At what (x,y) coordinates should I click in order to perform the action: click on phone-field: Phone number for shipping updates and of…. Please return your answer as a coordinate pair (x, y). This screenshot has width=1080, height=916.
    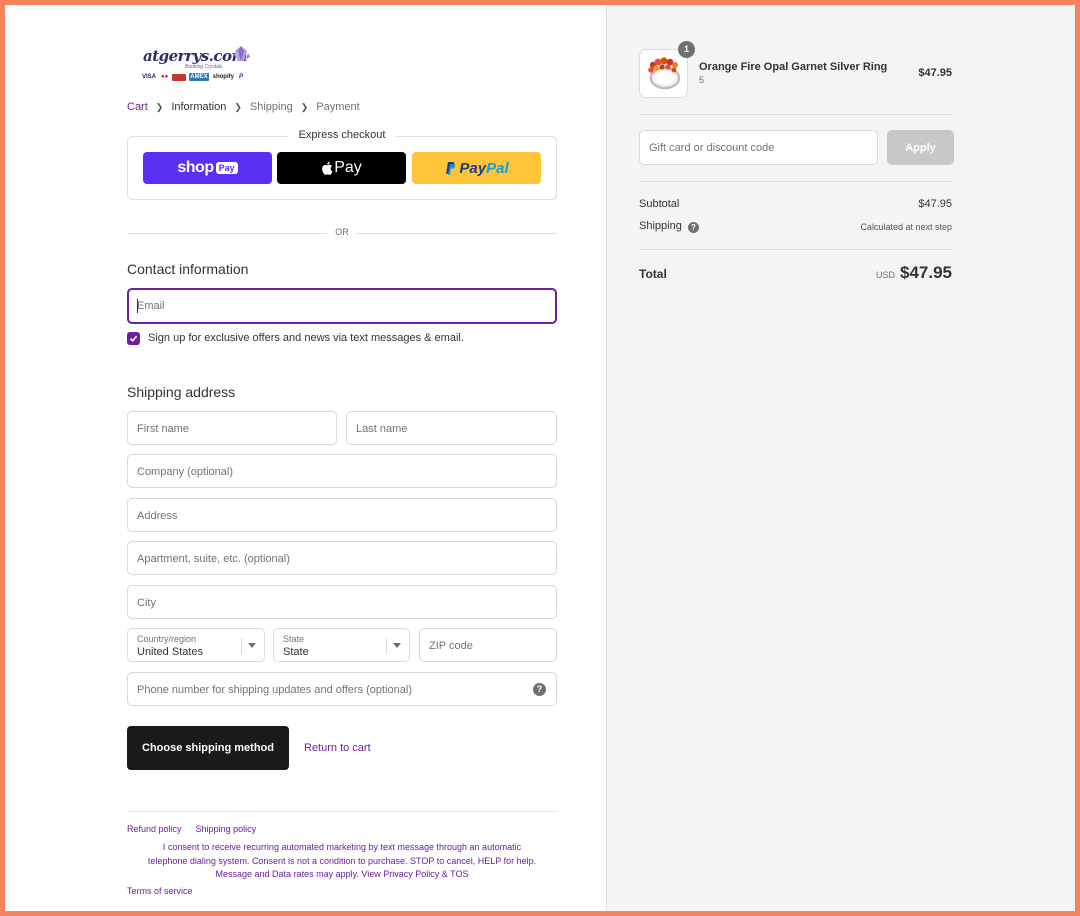
    Looking at the image, I should click on (342, 689).